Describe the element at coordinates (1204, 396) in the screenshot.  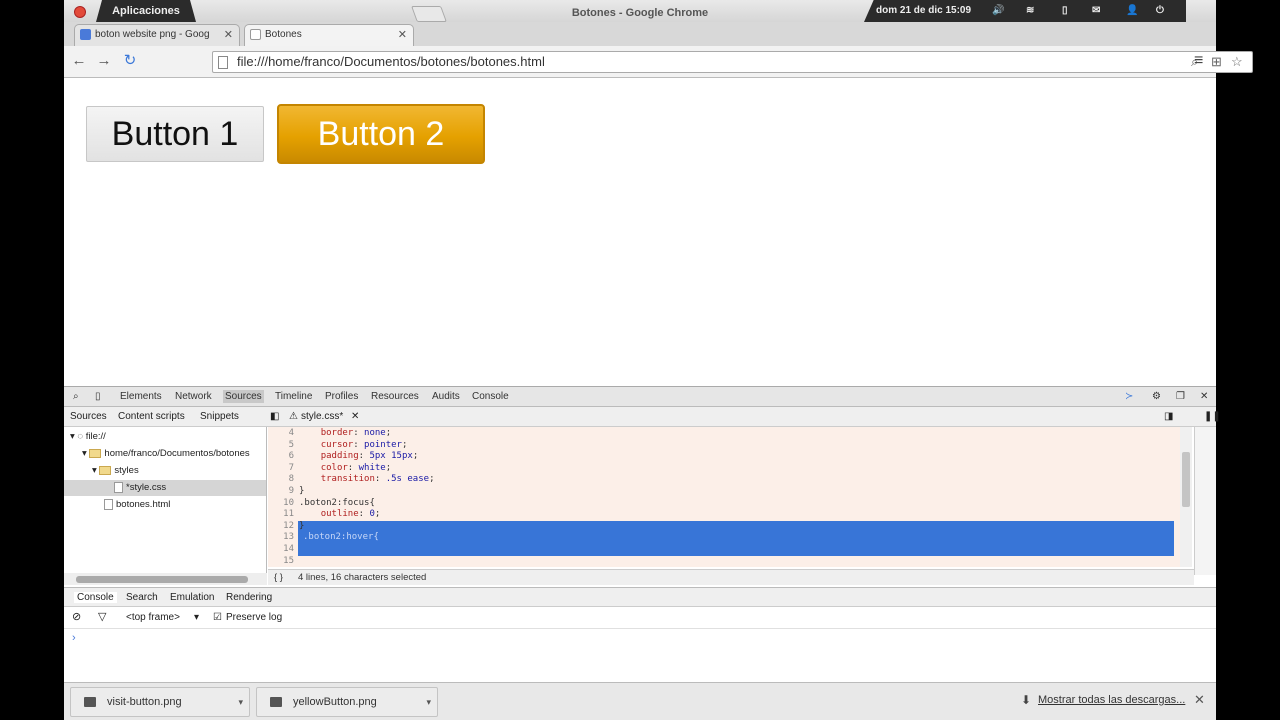
I see `close-devtools-icon: ✕` at that location.